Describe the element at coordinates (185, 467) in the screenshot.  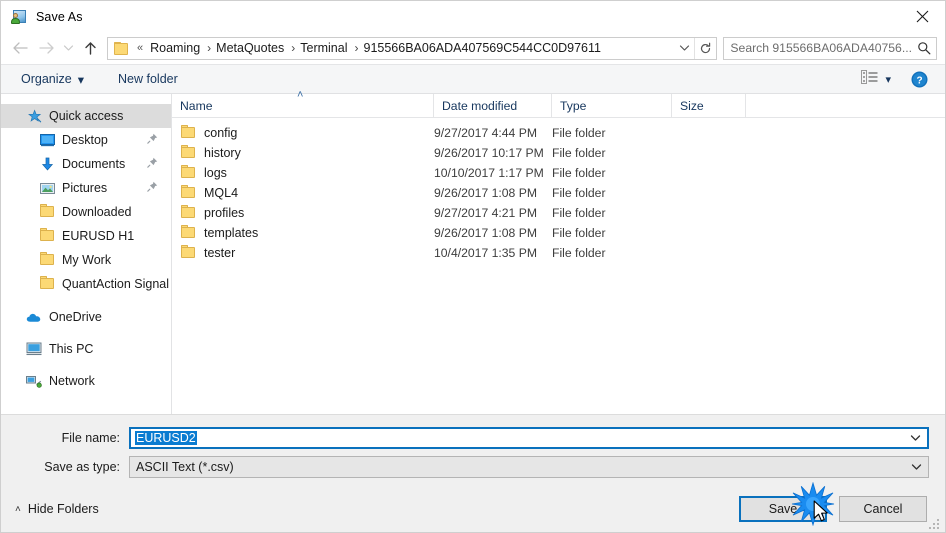
I see `save-as-type-value: ASCII Text (*.csv)` at that location.